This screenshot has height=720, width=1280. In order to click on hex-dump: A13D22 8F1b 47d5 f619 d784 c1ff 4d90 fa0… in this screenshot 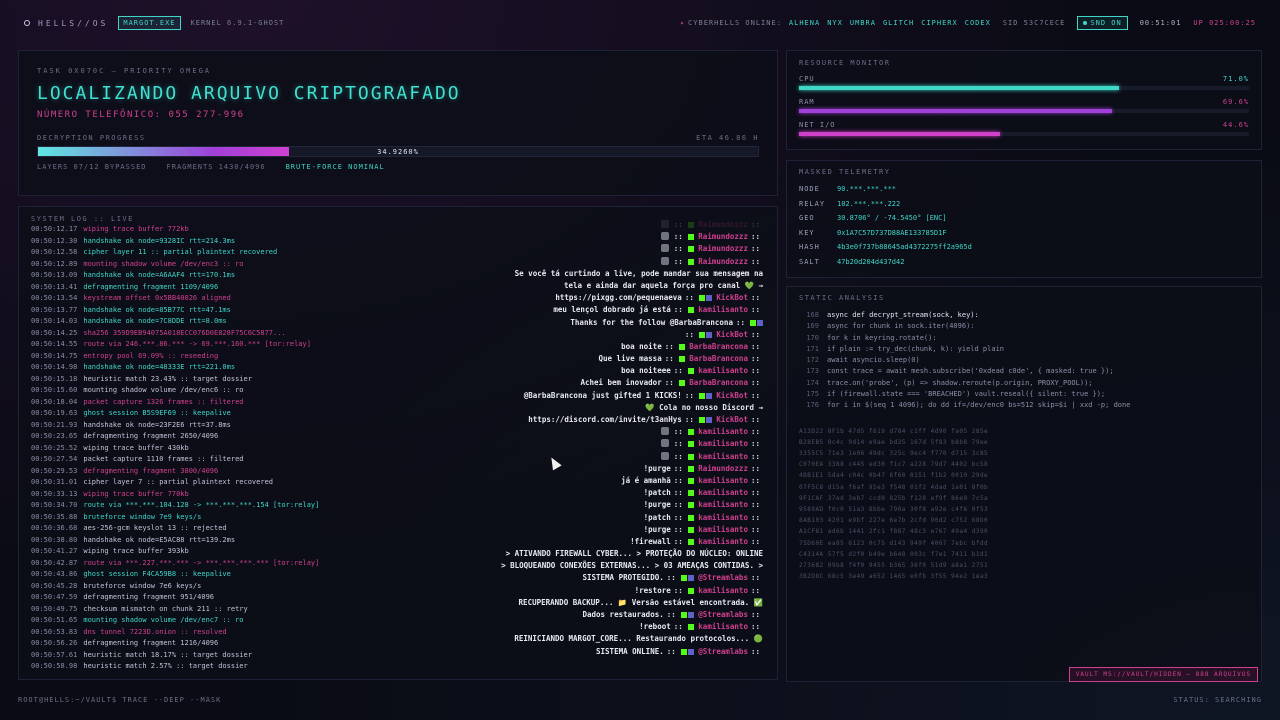, I will do `click(1024, 504)`.